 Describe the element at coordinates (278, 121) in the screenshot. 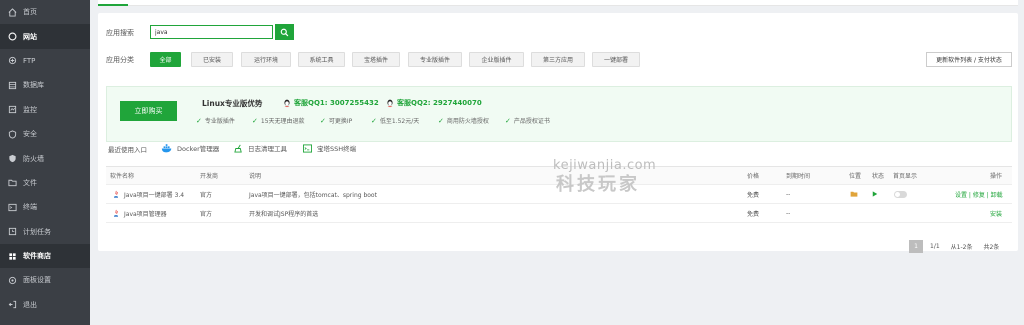

I see `promo-feature: ✓ 15天无理由退款` at that location.